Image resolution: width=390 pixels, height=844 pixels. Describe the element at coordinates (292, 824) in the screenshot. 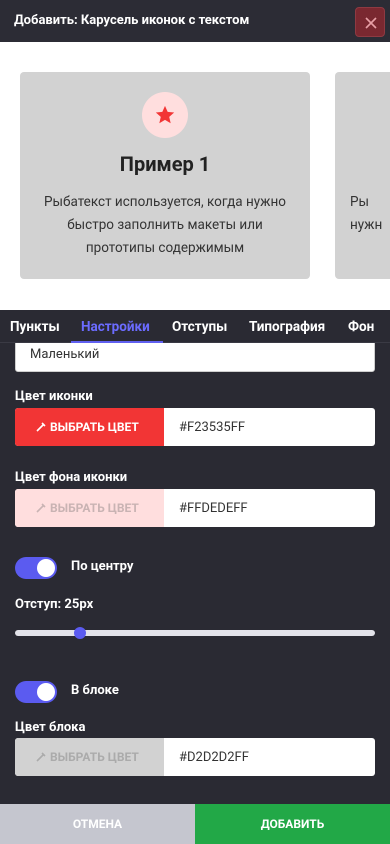

I see `add-button: ДОБАВИТЬ` at that location.